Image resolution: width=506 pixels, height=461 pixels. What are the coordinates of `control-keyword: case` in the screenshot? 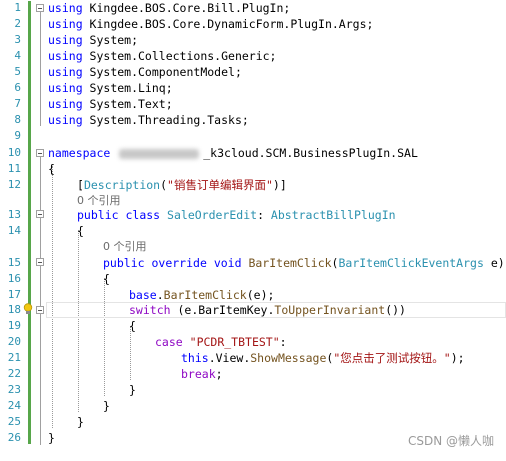 It's located at (169, 342).